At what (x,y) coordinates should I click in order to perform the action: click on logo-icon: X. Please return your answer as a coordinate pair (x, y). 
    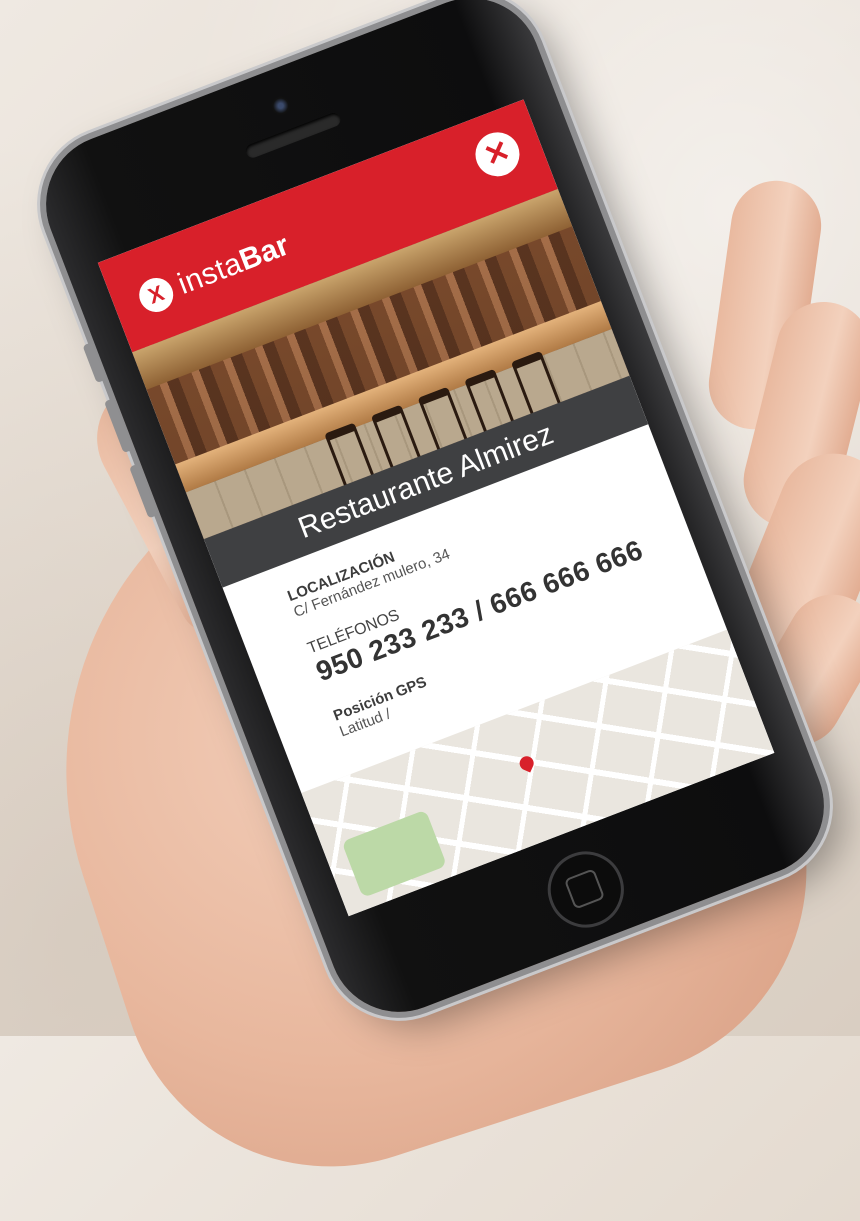
    Looking at the image, I should click on (156, 294).